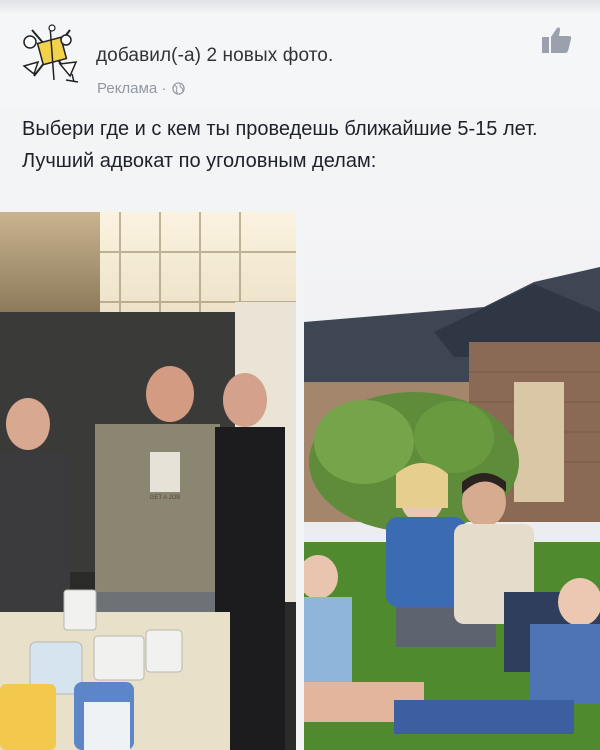  What do you see at coordinates (131, 88) in the screenshot?
I see `sponsored-label: Реклама ·` at bounding box center [131, 88].